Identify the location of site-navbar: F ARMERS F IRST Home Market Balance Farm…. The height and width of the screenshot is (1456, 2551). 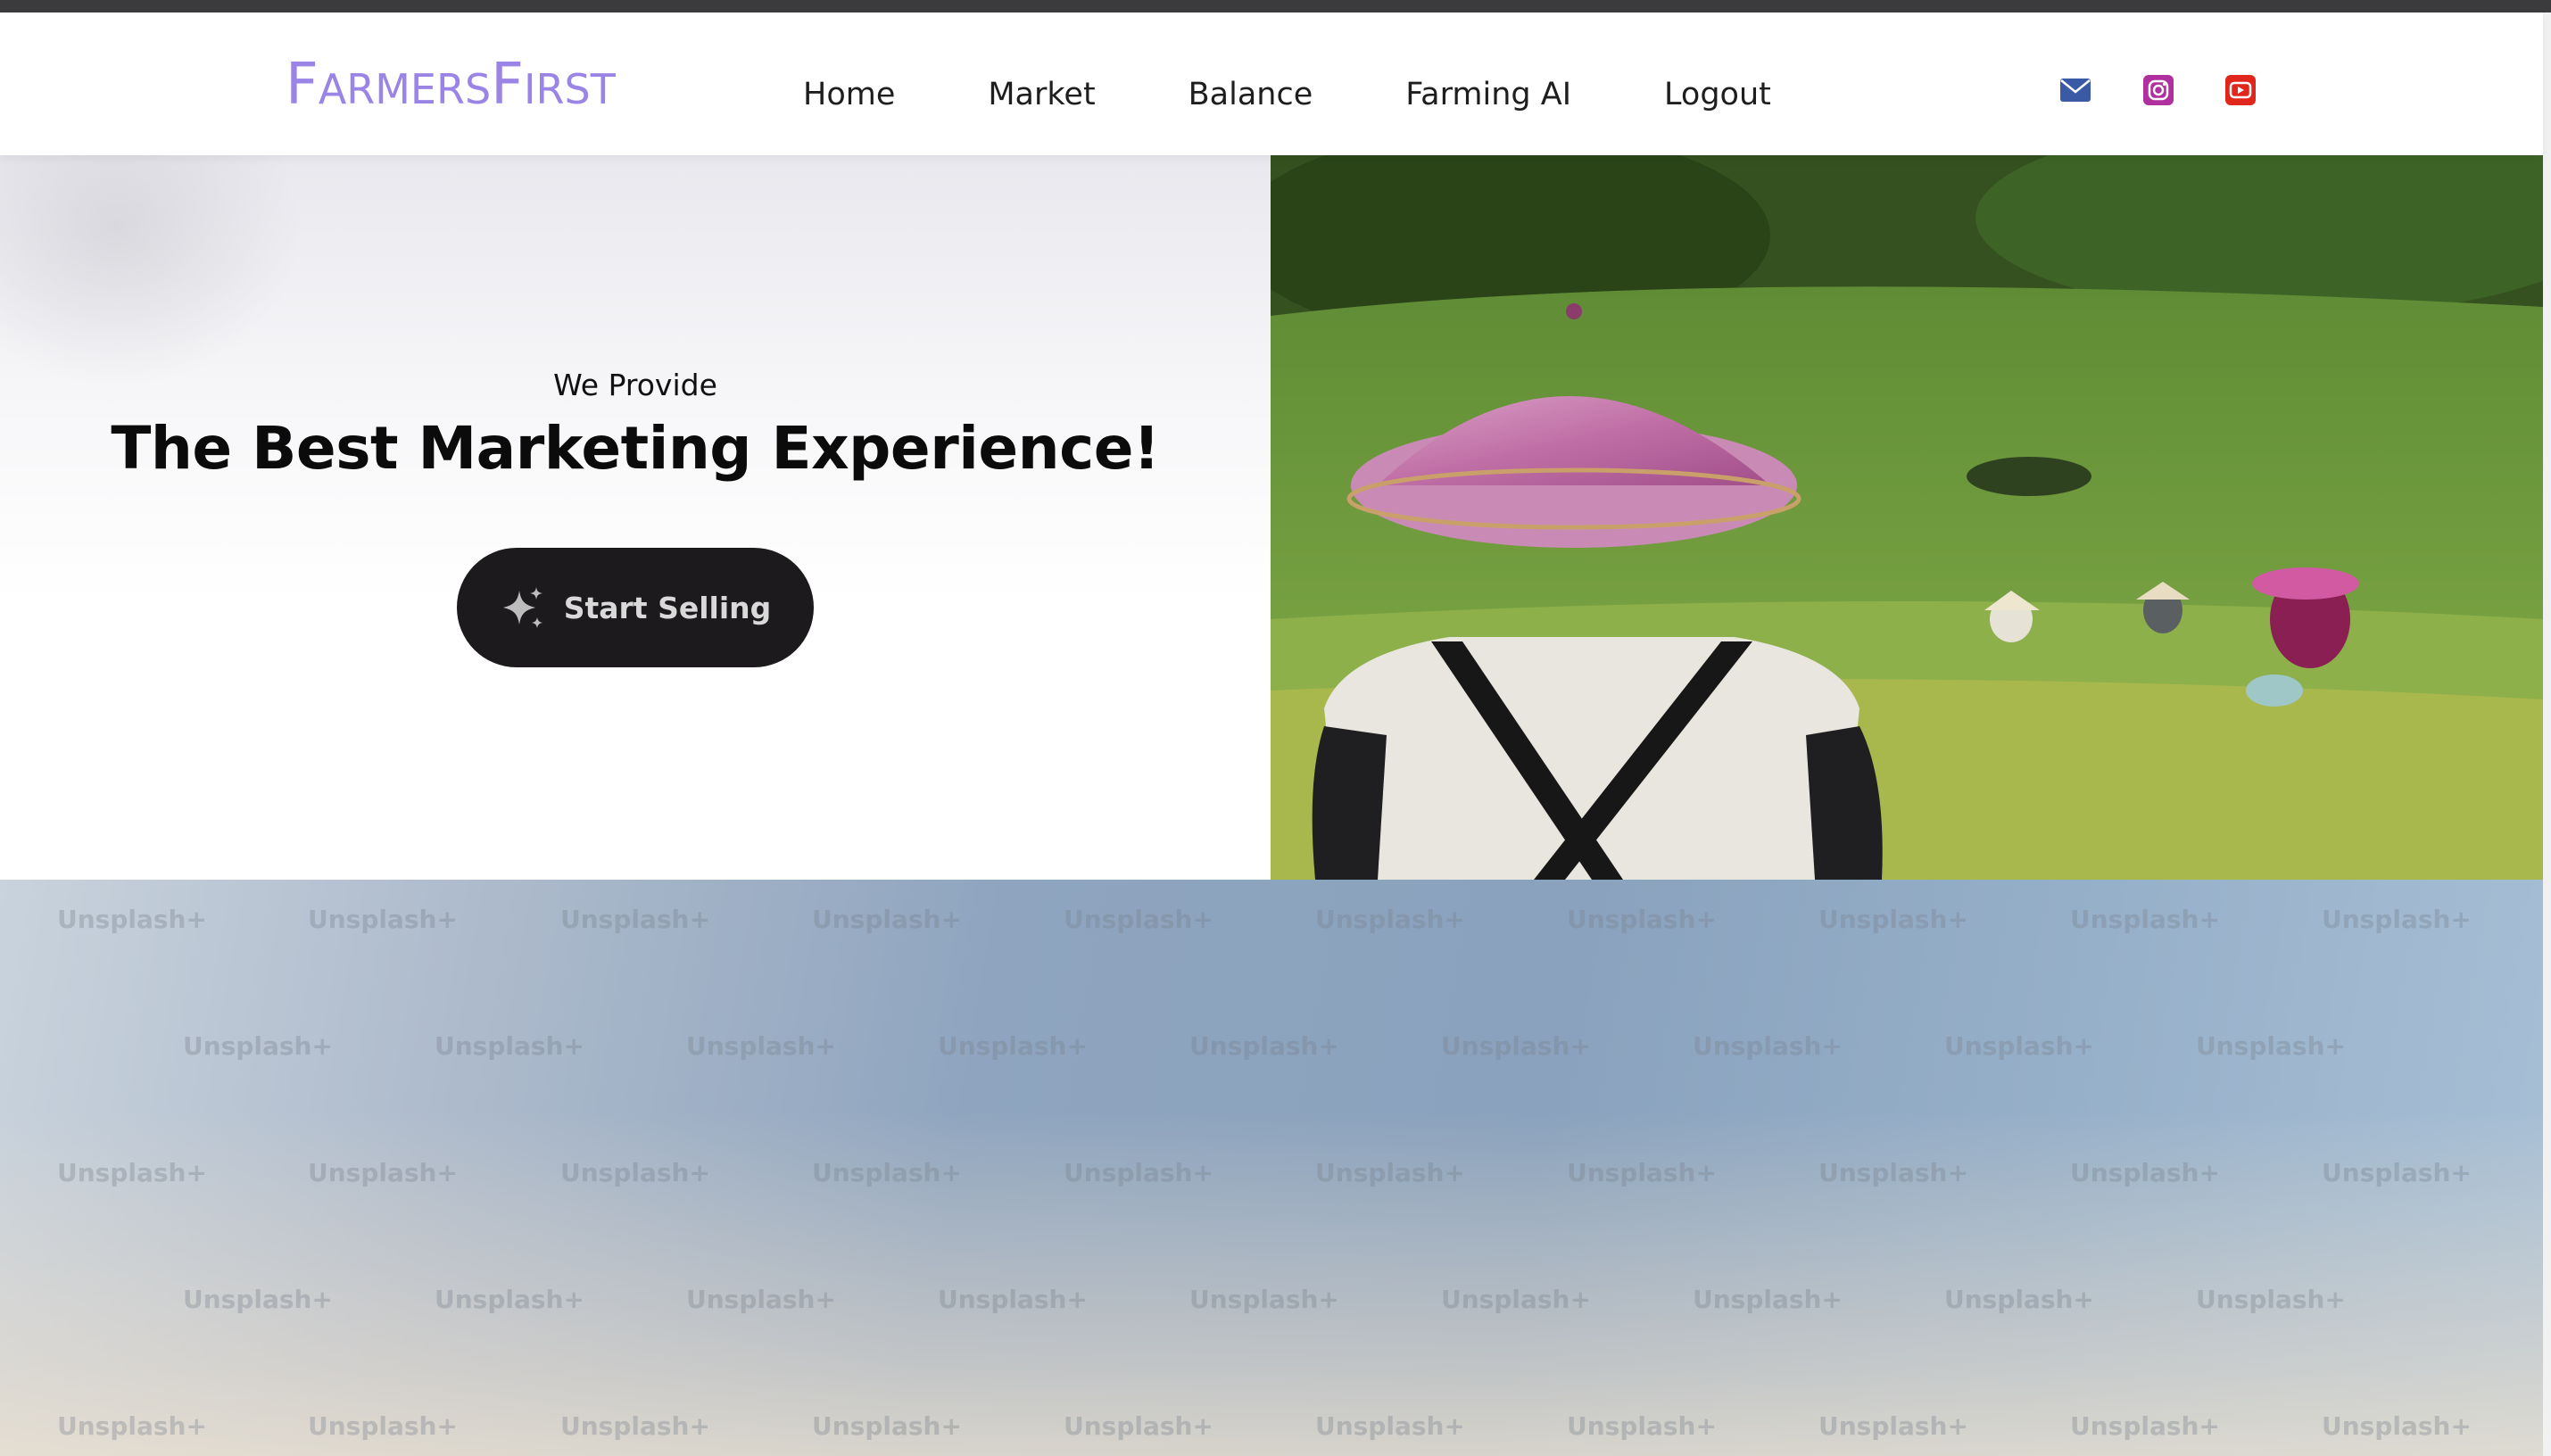
(1271, 84).